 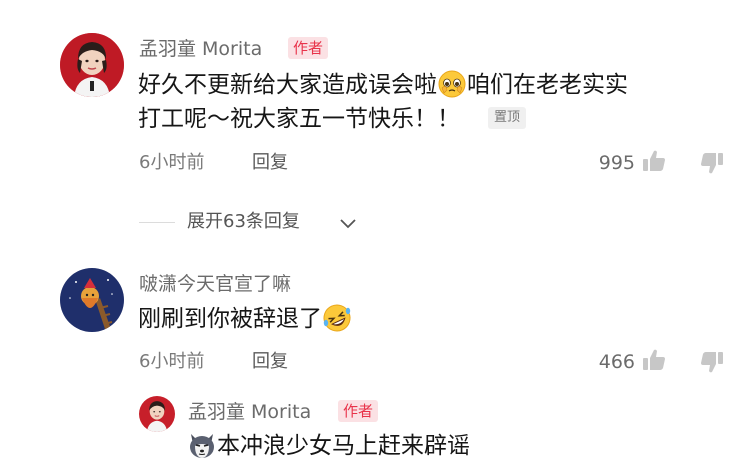 I want to click on comment-text-part: 刚刷到你被辞退了, so click(x=230, y=319).